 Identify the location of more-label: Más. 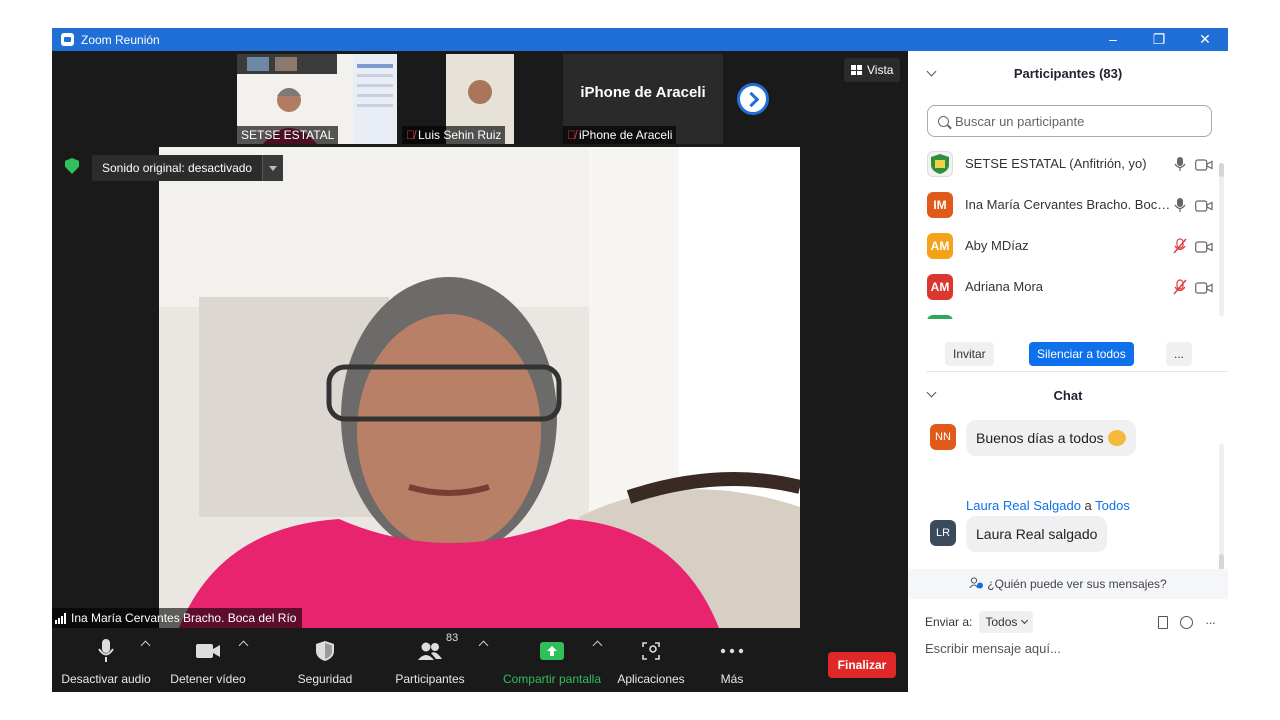
(732, 679).